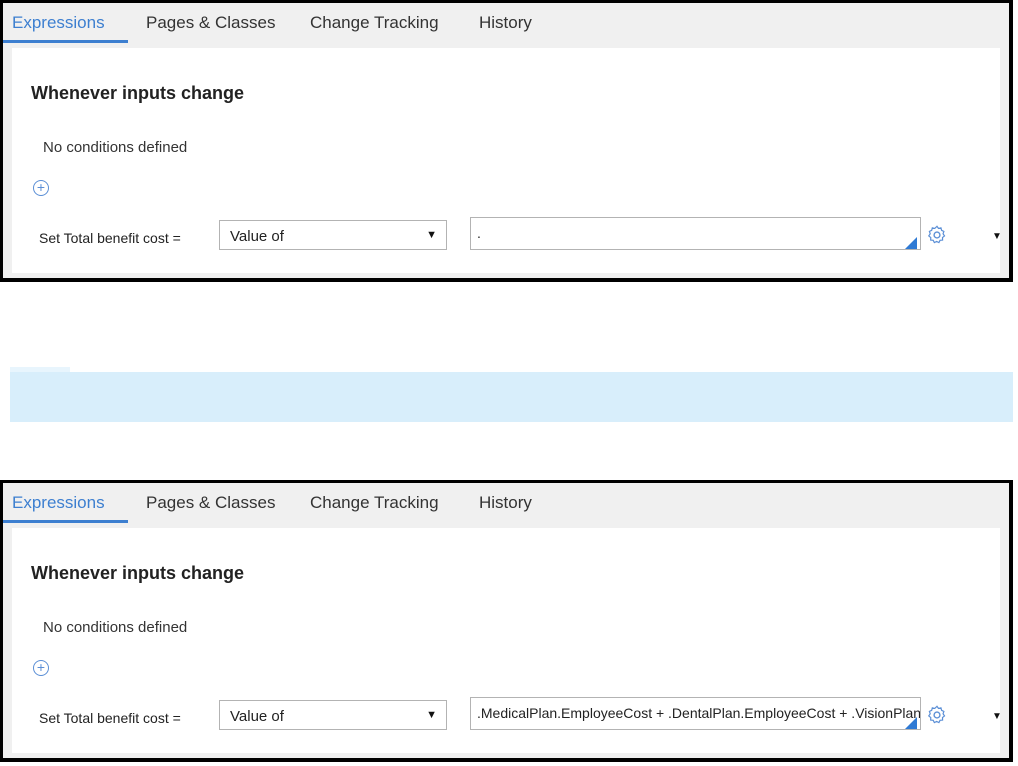 The image size is (1018, 766). What do you see at coordinates (511, 397) in the screenshot?
I see `info-banner` at bounding box center [511, 397].